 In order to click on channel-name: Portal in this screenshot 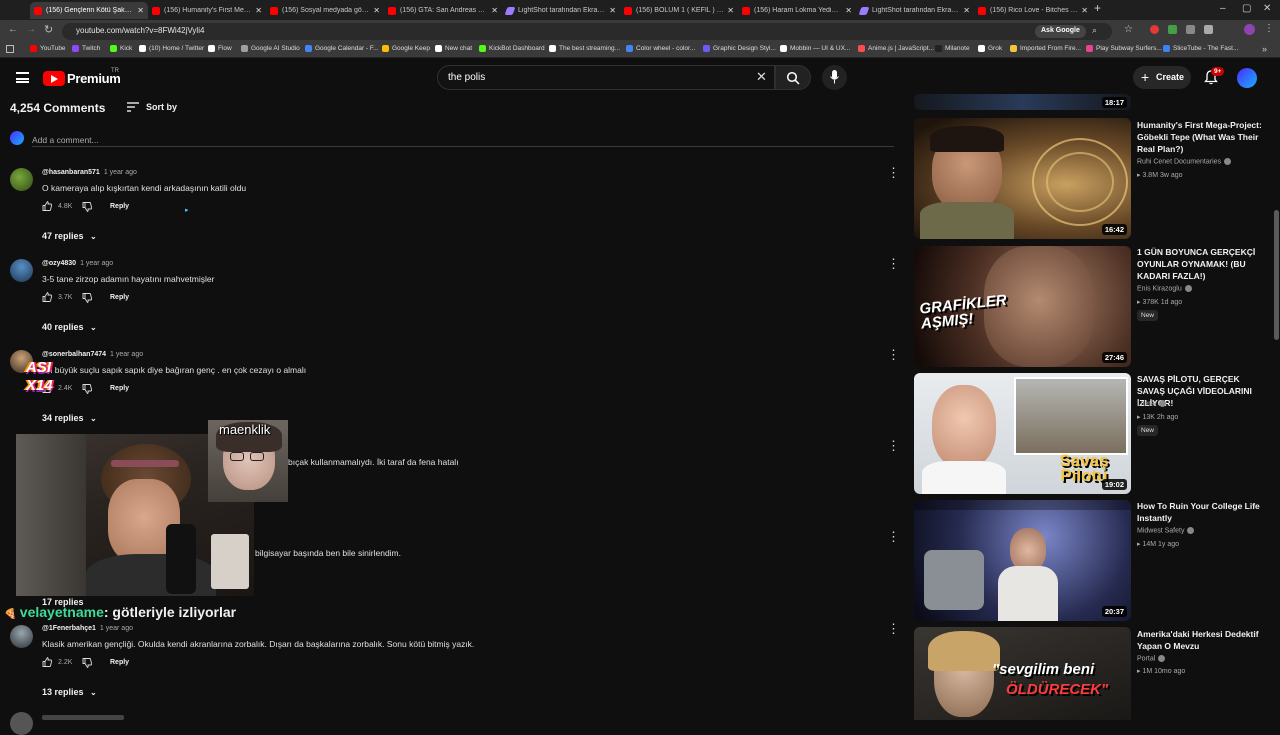, I will do `click(1151, 658)`.